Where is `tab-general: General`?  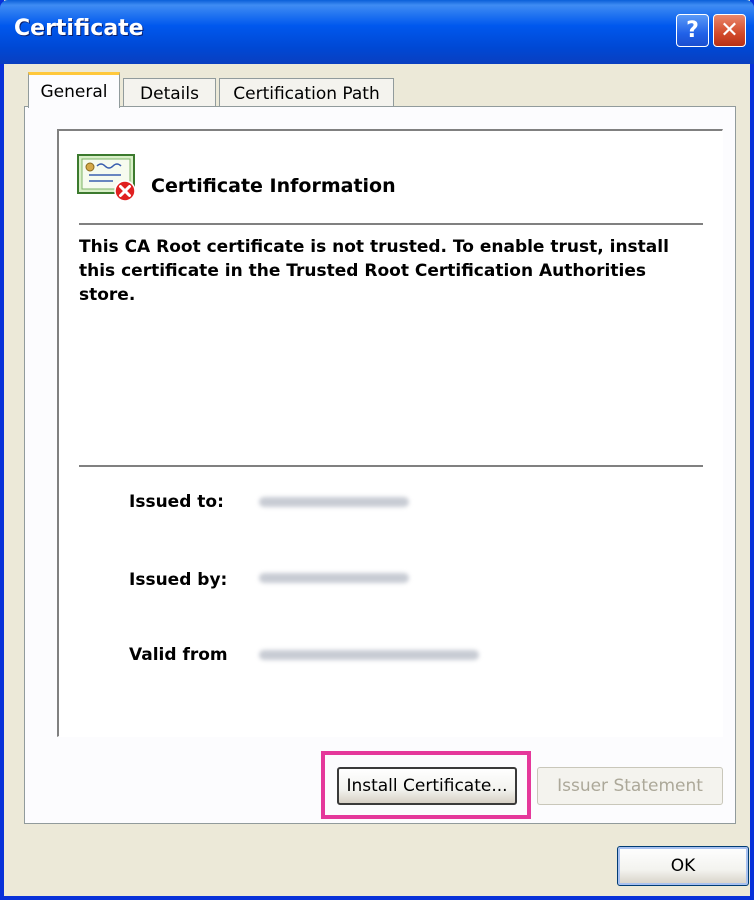 tab-general: General is located at coordinates (74, 90).